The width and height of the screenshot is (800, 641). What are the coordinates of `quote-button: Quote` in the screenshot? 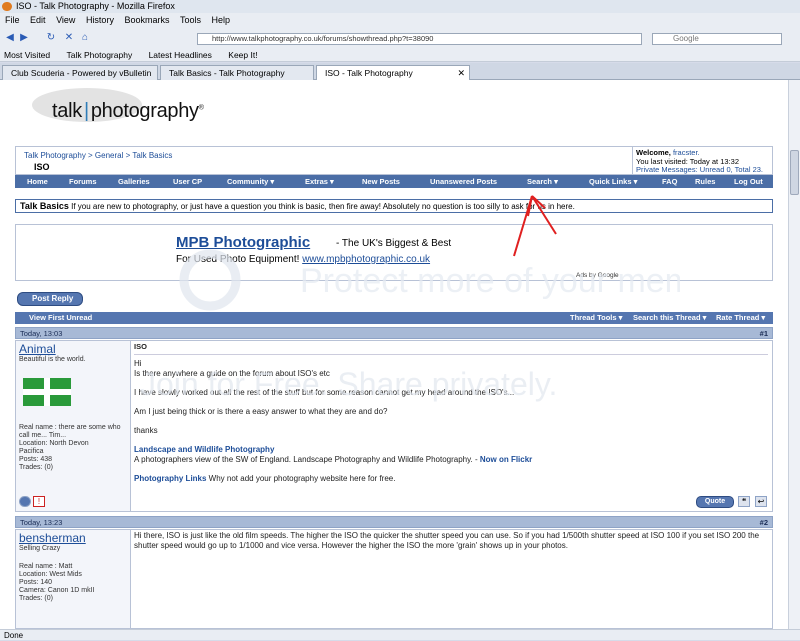 It's located at (715, 502).